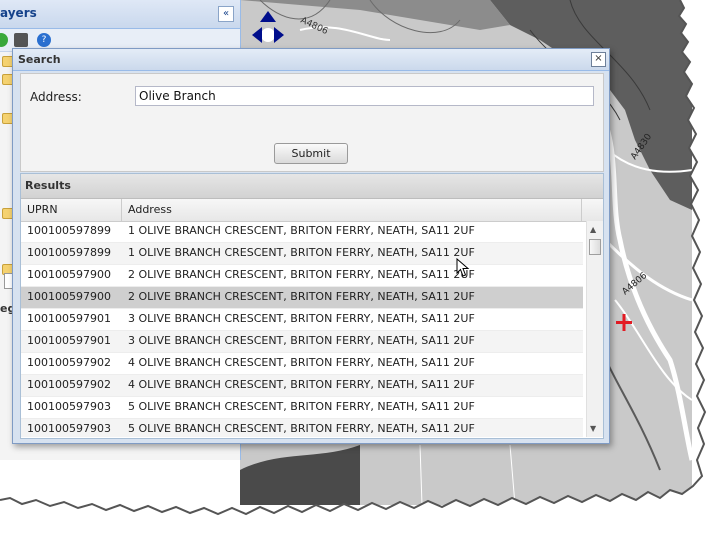 Image resolution: width=719 pixels, height=540 pixels. Describe the element at coordinates (592, 210) in the screenshot. I see `column-header-spacer` at that location.